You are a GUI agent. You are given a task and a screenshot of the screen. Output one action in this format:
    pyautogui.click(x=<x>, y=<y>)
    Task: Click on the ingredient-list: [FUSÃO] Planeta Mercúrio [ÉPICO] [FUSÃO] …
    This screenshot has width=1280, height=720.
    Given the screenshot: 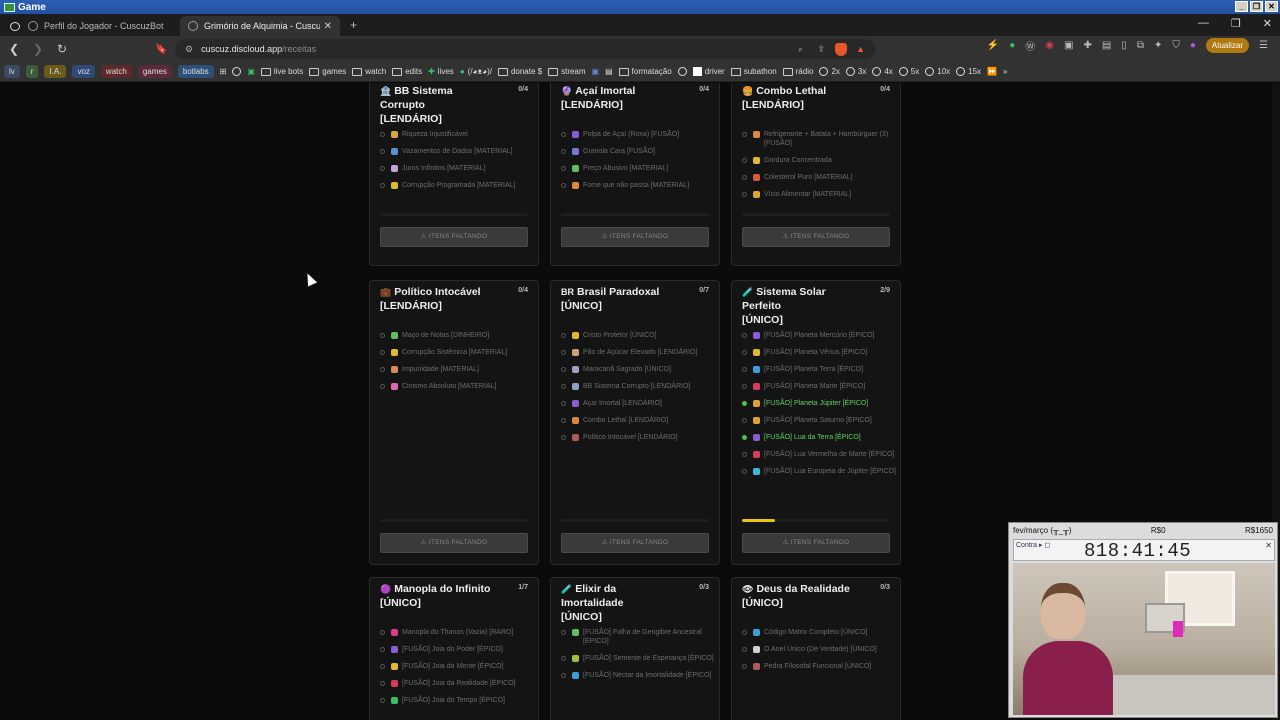 What is the action you would take?
    pyautogui.click(x=819, y=407)
    